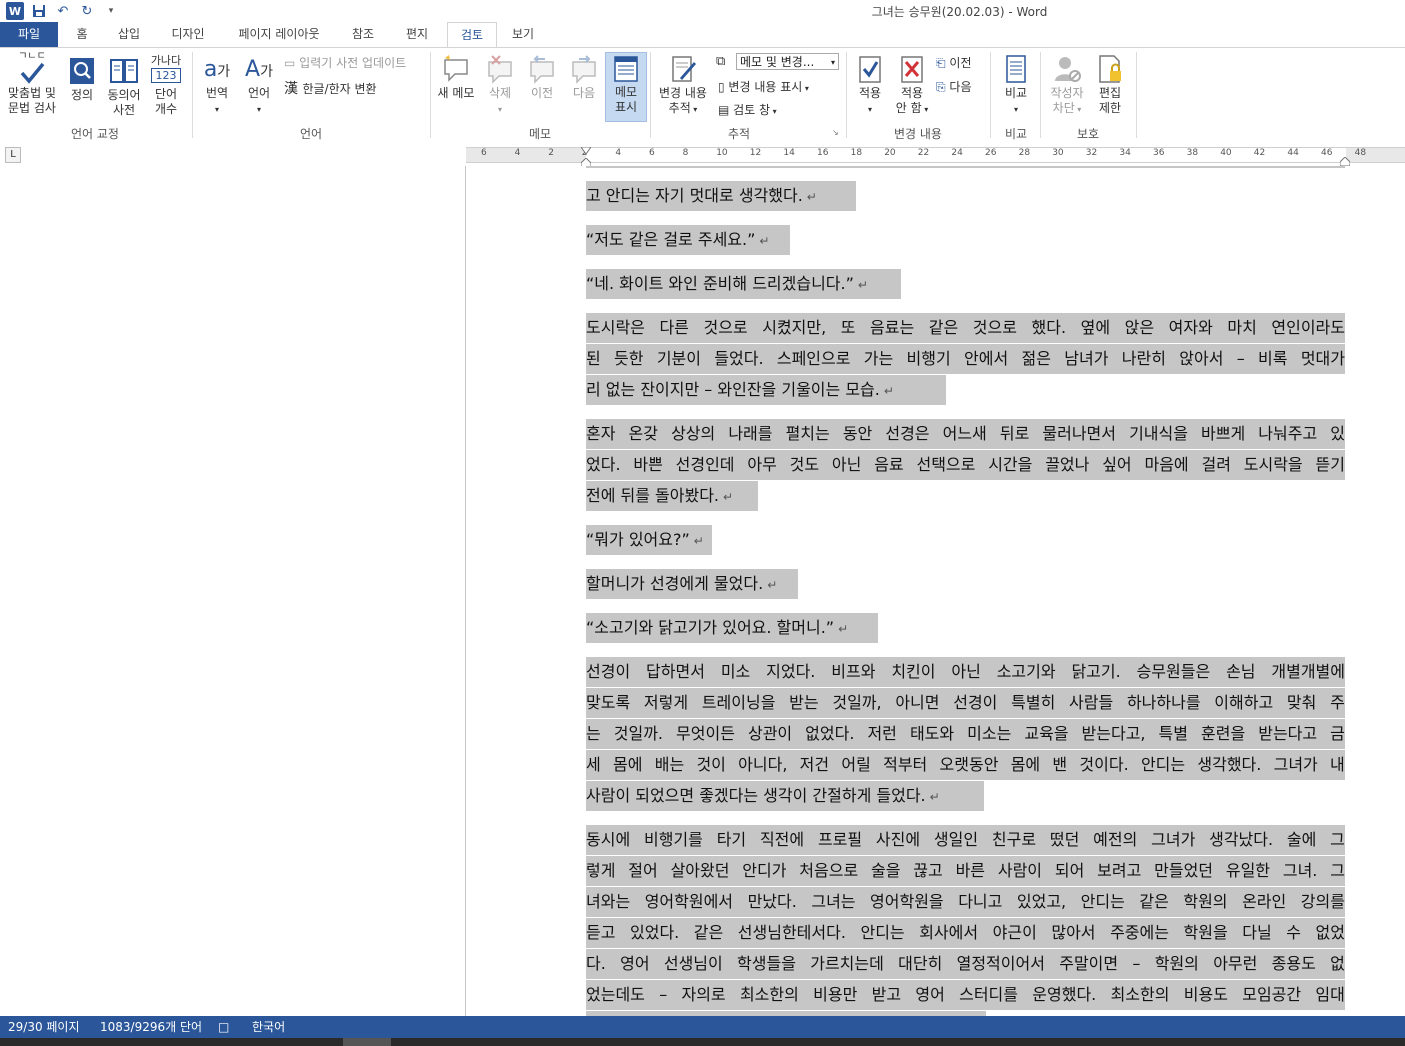 The width and height of the screenshot is (1405, 1046). What do you see at coordinates (95, 134) in the screenshot?
I see `group-proofing-label: 언어 교정` at bounding box center [95, 134].